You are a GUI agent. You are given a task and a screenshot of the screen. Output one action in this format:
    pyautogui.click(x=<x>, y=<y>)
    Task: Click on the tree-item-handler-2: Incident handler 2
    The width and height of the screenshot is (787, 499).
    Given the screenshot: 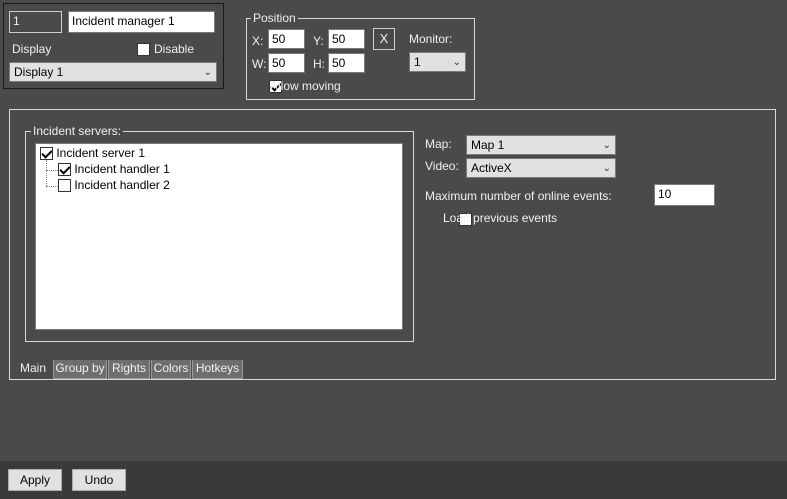 What is the action you would take?
    pyautogui.click(x=114, y=185)
    